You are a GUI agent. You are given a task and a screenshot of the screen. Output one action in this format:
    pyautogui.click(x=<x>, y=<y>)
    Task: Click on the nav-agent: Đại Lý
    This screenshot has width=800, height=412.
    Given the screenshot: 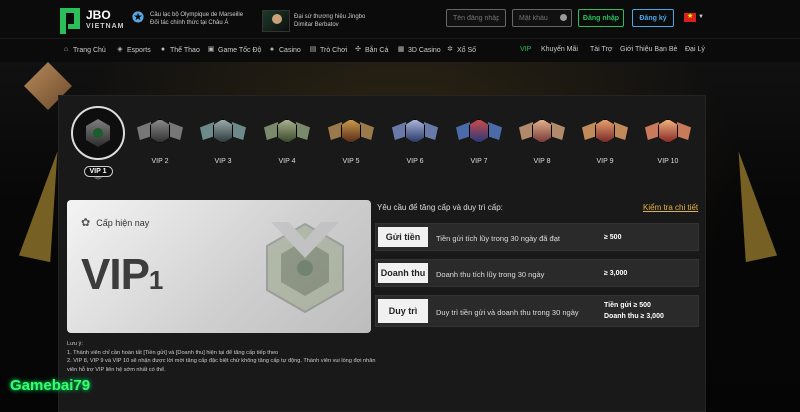 What is the action you would take?
    pyautogui.click(x=695, y=49)
    